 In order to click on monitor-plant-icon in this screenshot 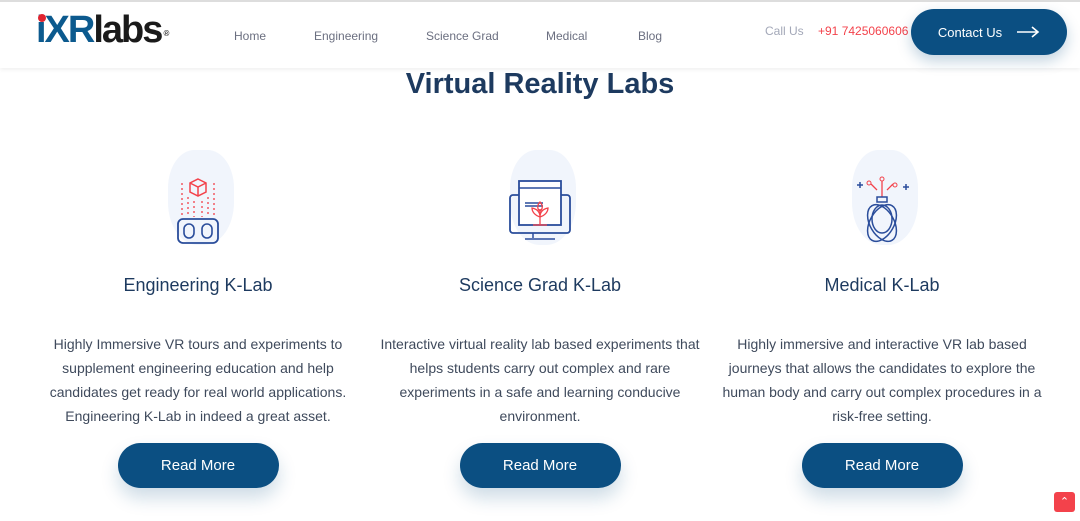, I will do `click(540, 210)`.